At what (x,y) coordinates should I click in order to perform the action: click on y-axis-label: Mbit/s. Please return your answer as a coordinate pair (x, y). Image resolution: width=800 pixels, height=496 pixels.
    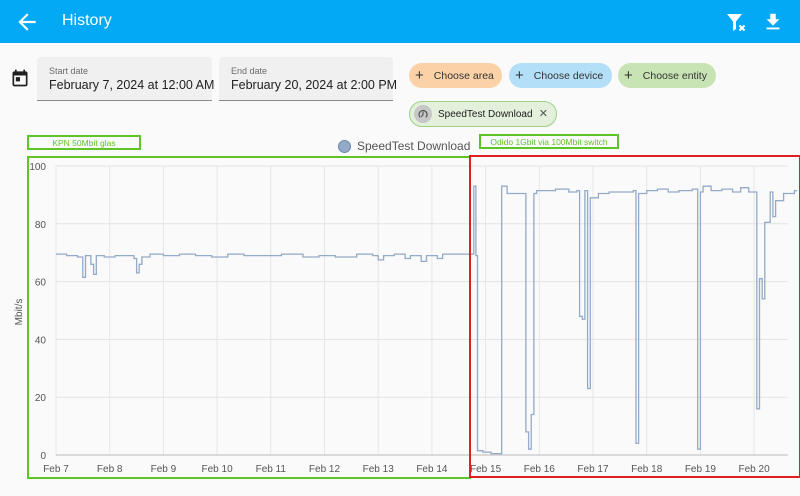
    Looking at the image, I should click on (19, 312).